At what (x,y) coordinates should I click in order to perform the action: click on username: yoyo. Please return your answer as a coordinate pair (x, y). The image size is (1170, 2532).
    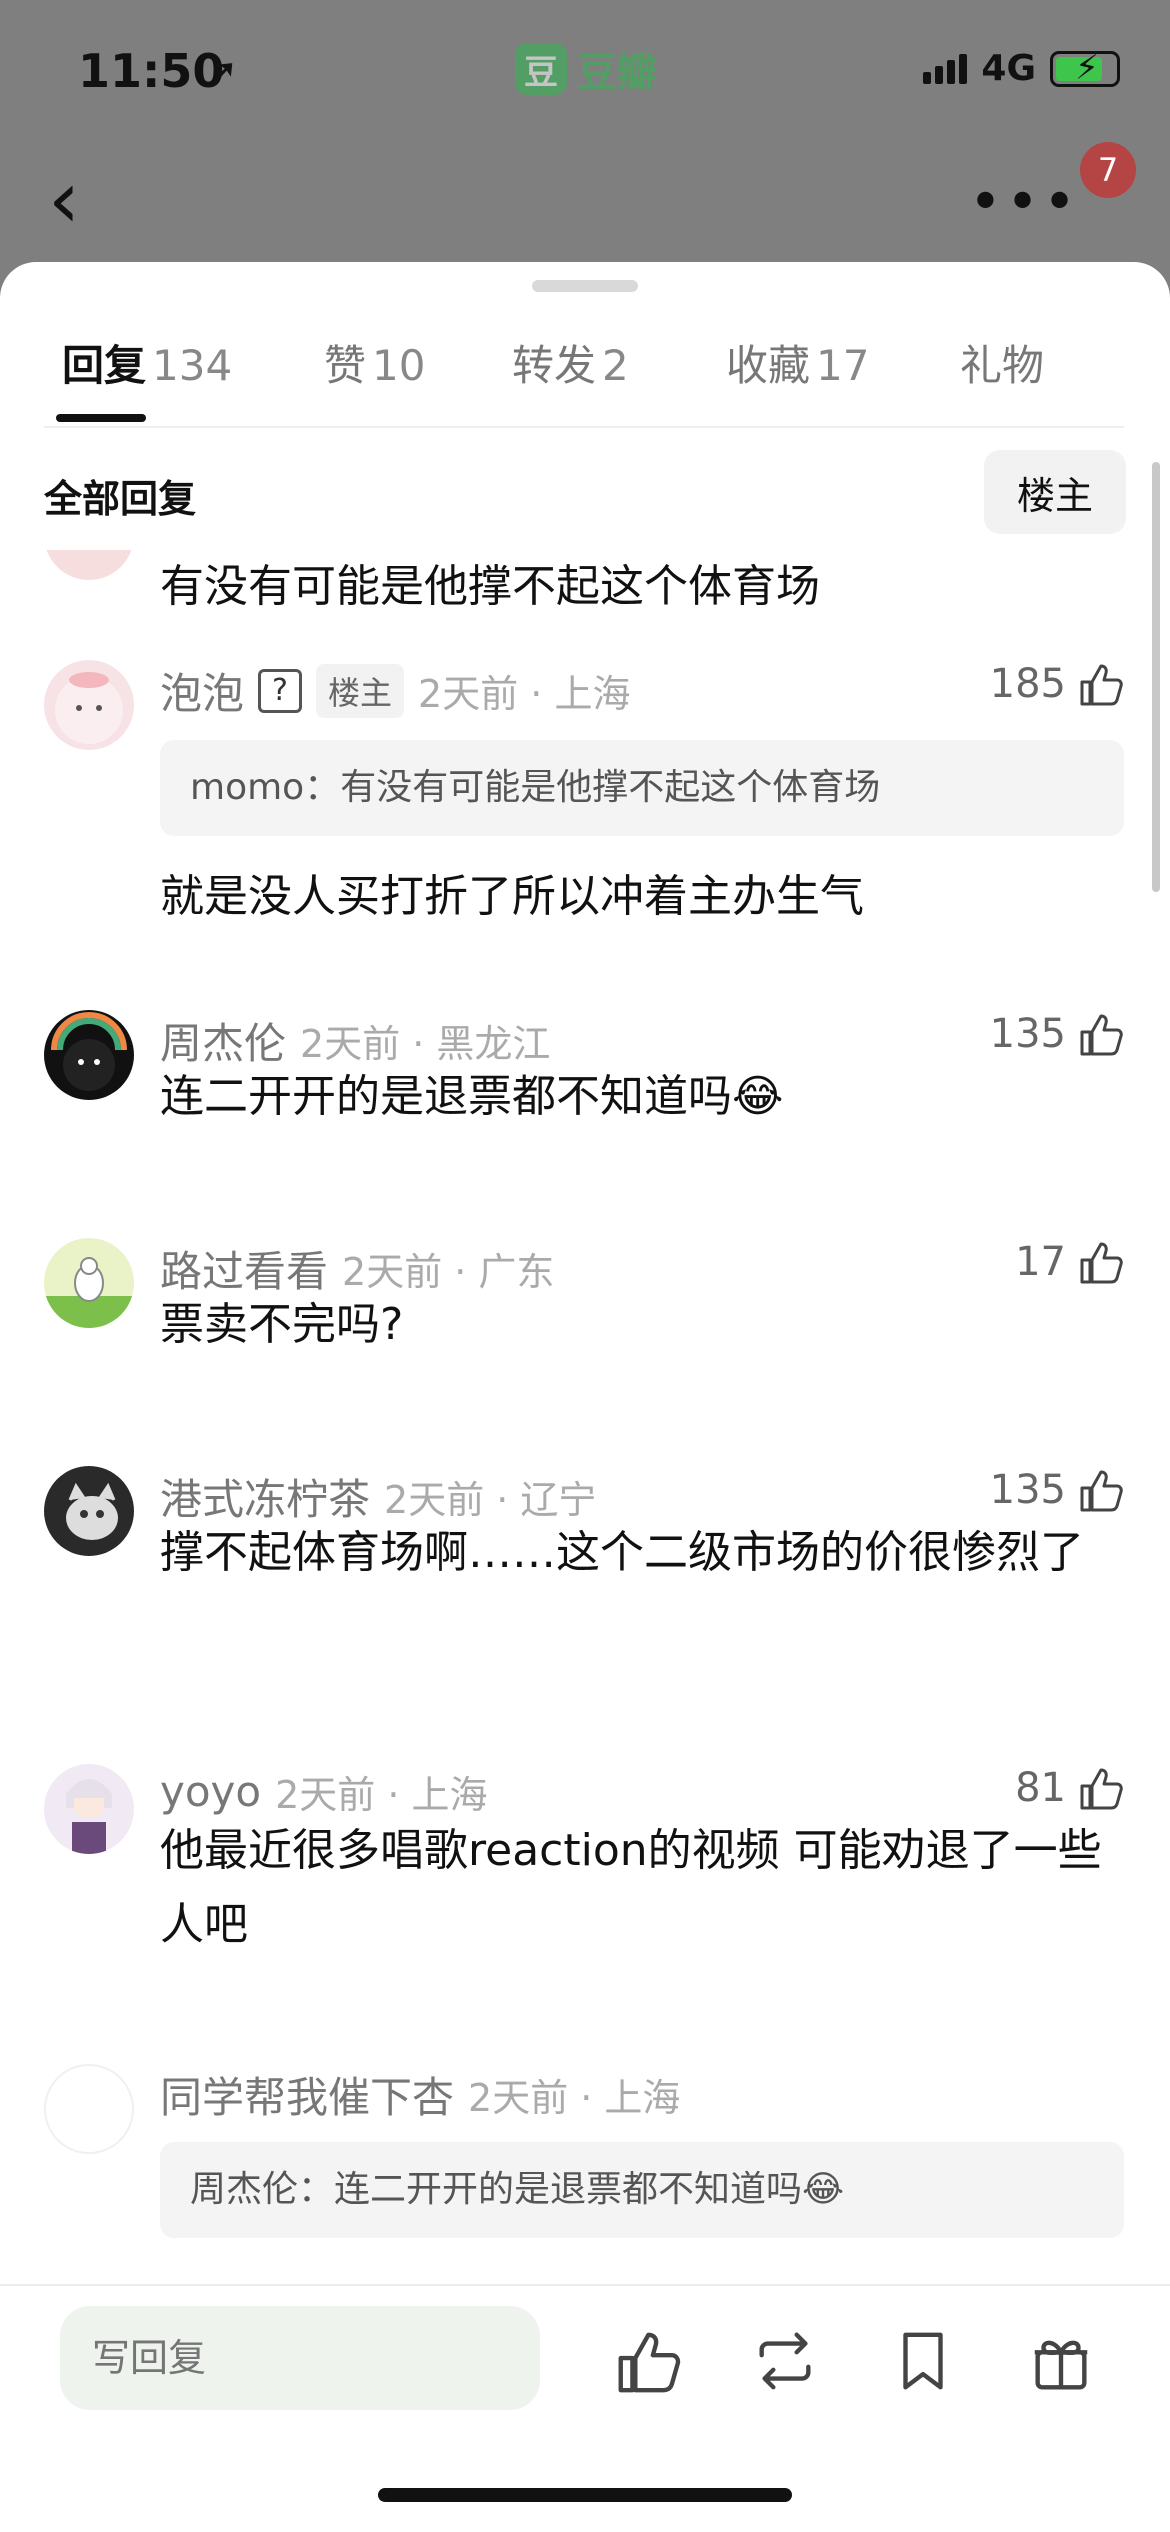
    Looking at the image, I should click on (210, 1791).